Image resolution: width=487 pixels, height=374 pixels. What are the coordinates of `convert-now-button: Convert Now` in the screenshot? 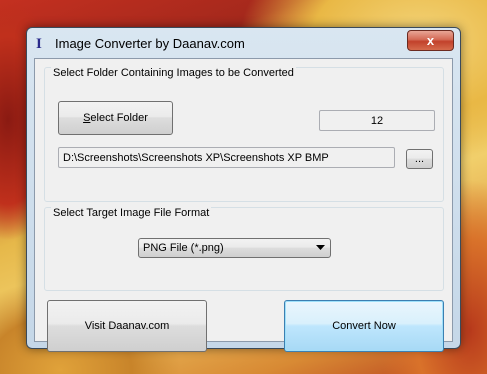 It's located at (364, 326).